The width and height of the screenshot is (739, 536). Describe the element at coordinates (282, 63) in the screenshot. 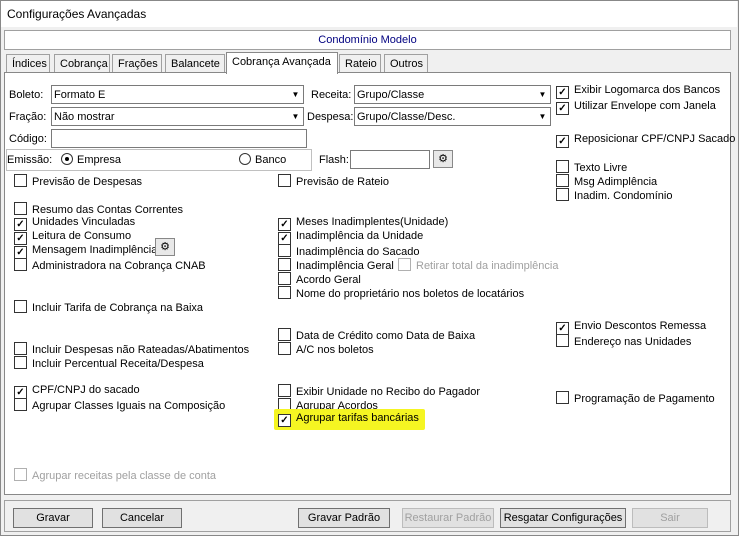

I see `tab-cobranca-avancada: Cobrança Avançada` at that location.